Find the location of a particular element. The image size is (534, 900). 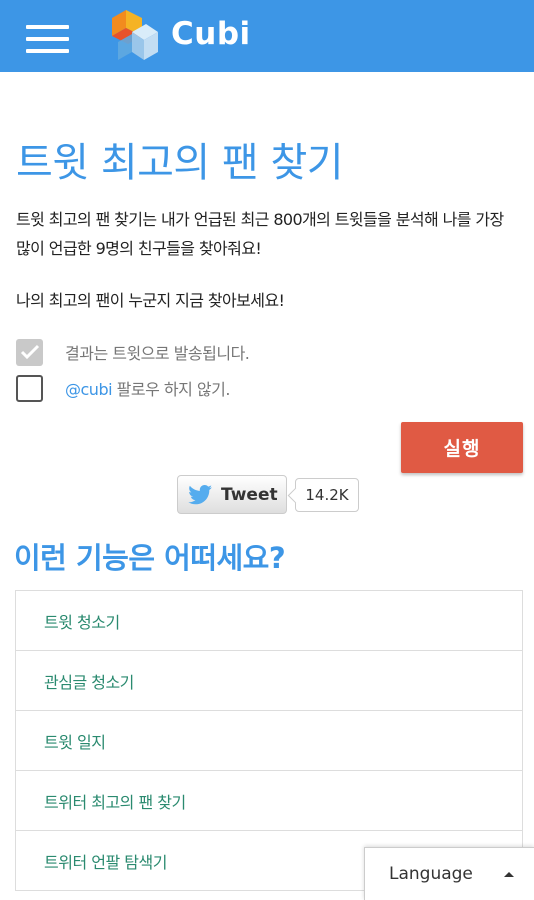

feature-item-tweet-diary: 트윗 일지 is located at coordinates (269, 741).